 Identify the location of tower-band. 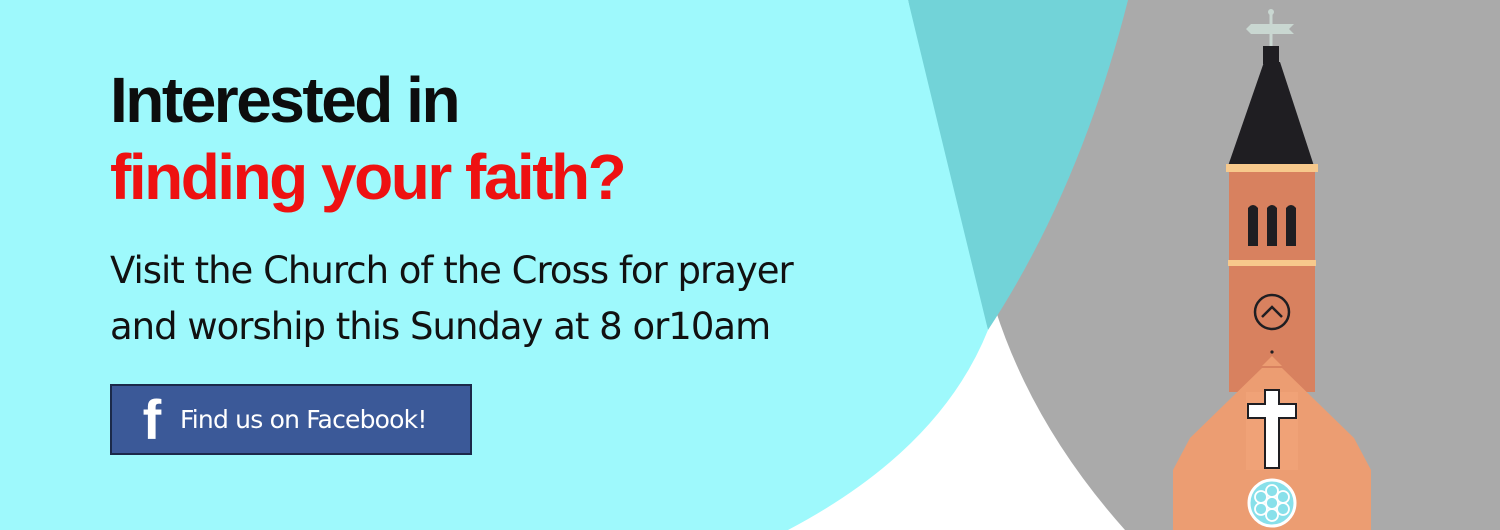
(1272, 263).